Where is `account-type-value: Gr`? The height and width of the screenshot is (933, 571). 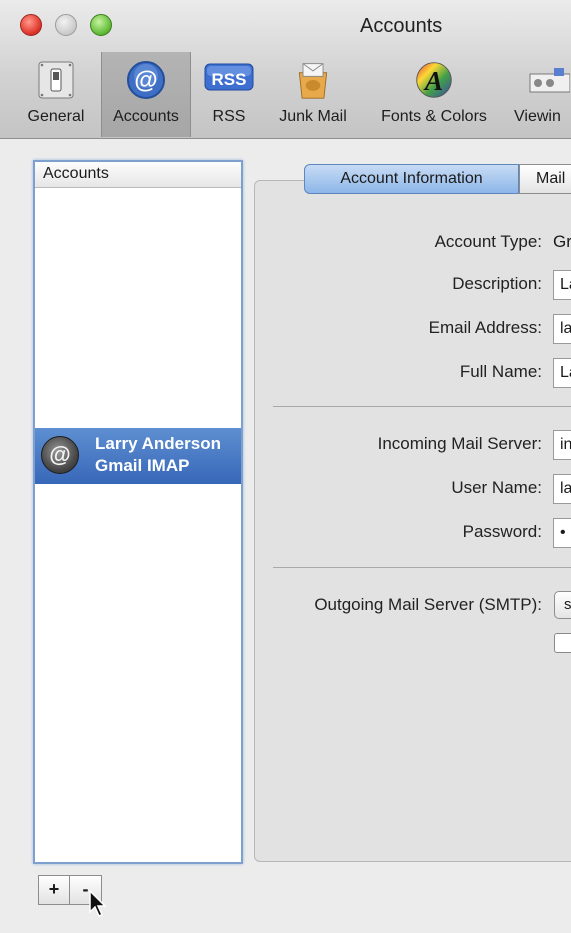 account-type-value: Gr is located at coordinates (562, 241).